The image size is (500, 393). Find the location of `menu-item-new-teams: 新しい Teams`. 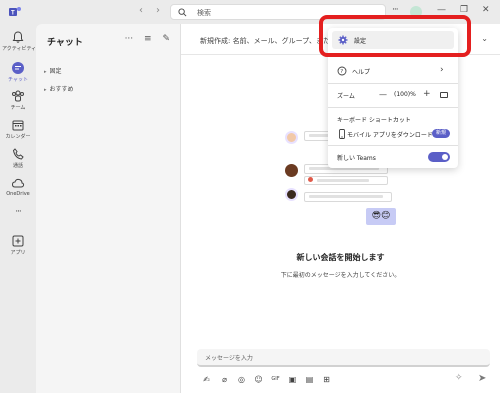

menu-item-new-teams: 新しい Teams is located at coordinates (393, 157).